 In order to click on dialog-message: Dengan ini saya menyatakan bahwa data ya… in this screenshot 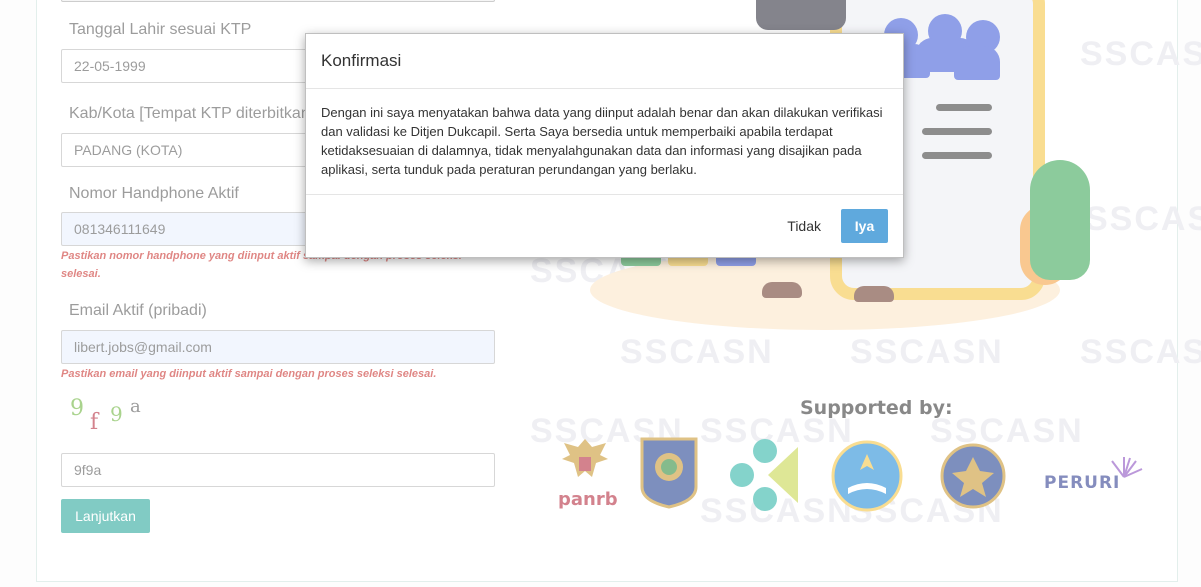, I will do `click(602, 141)`.